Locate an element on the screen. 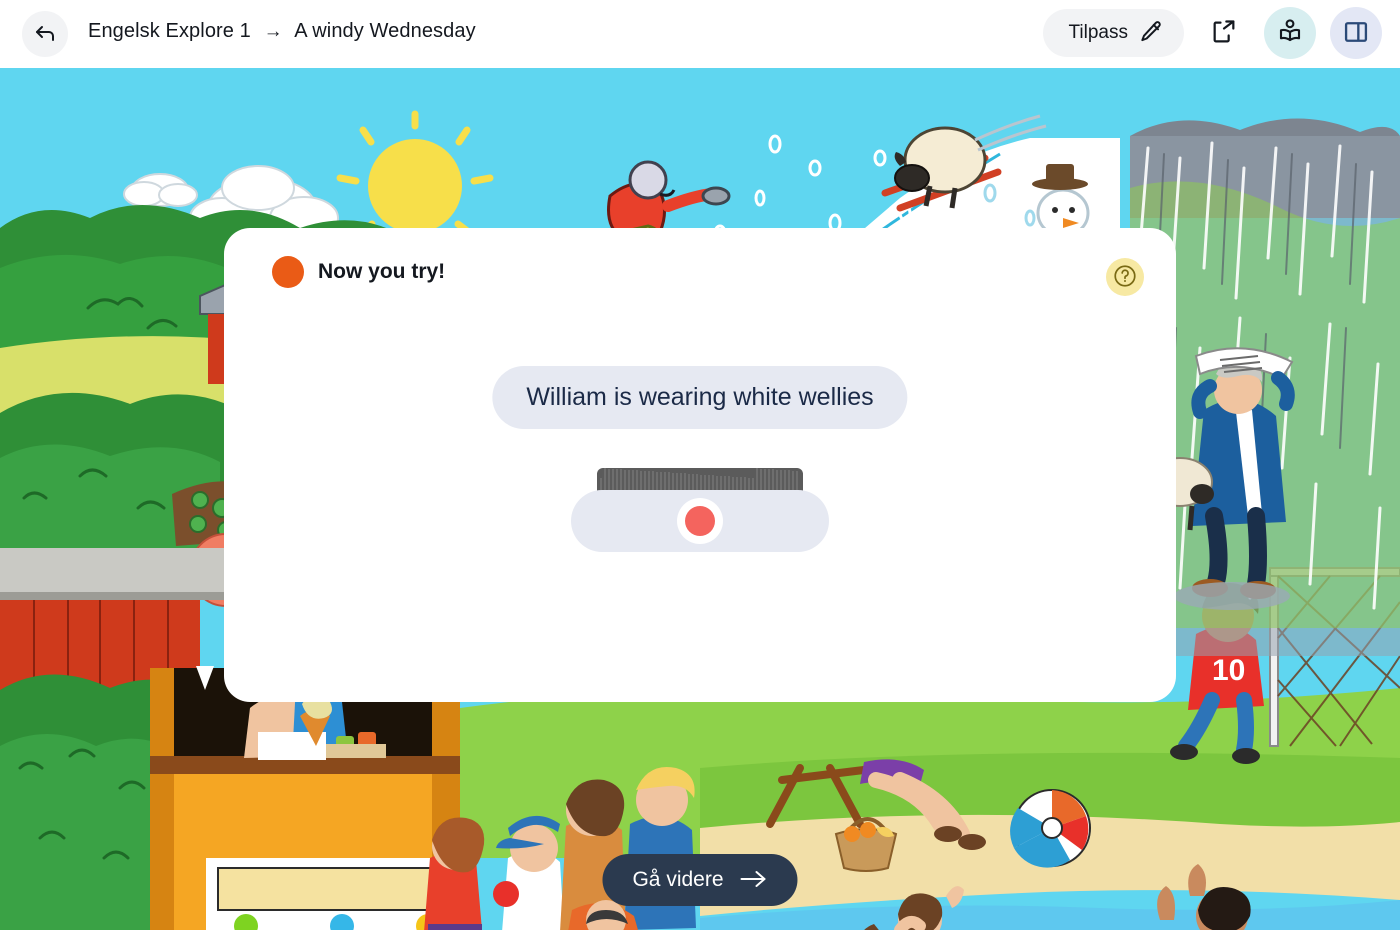 Image resolution: width=1400 pixels, height=930 pixels. breadcrumb-current: A windy Wednesday is located at coordinates (385, 31).